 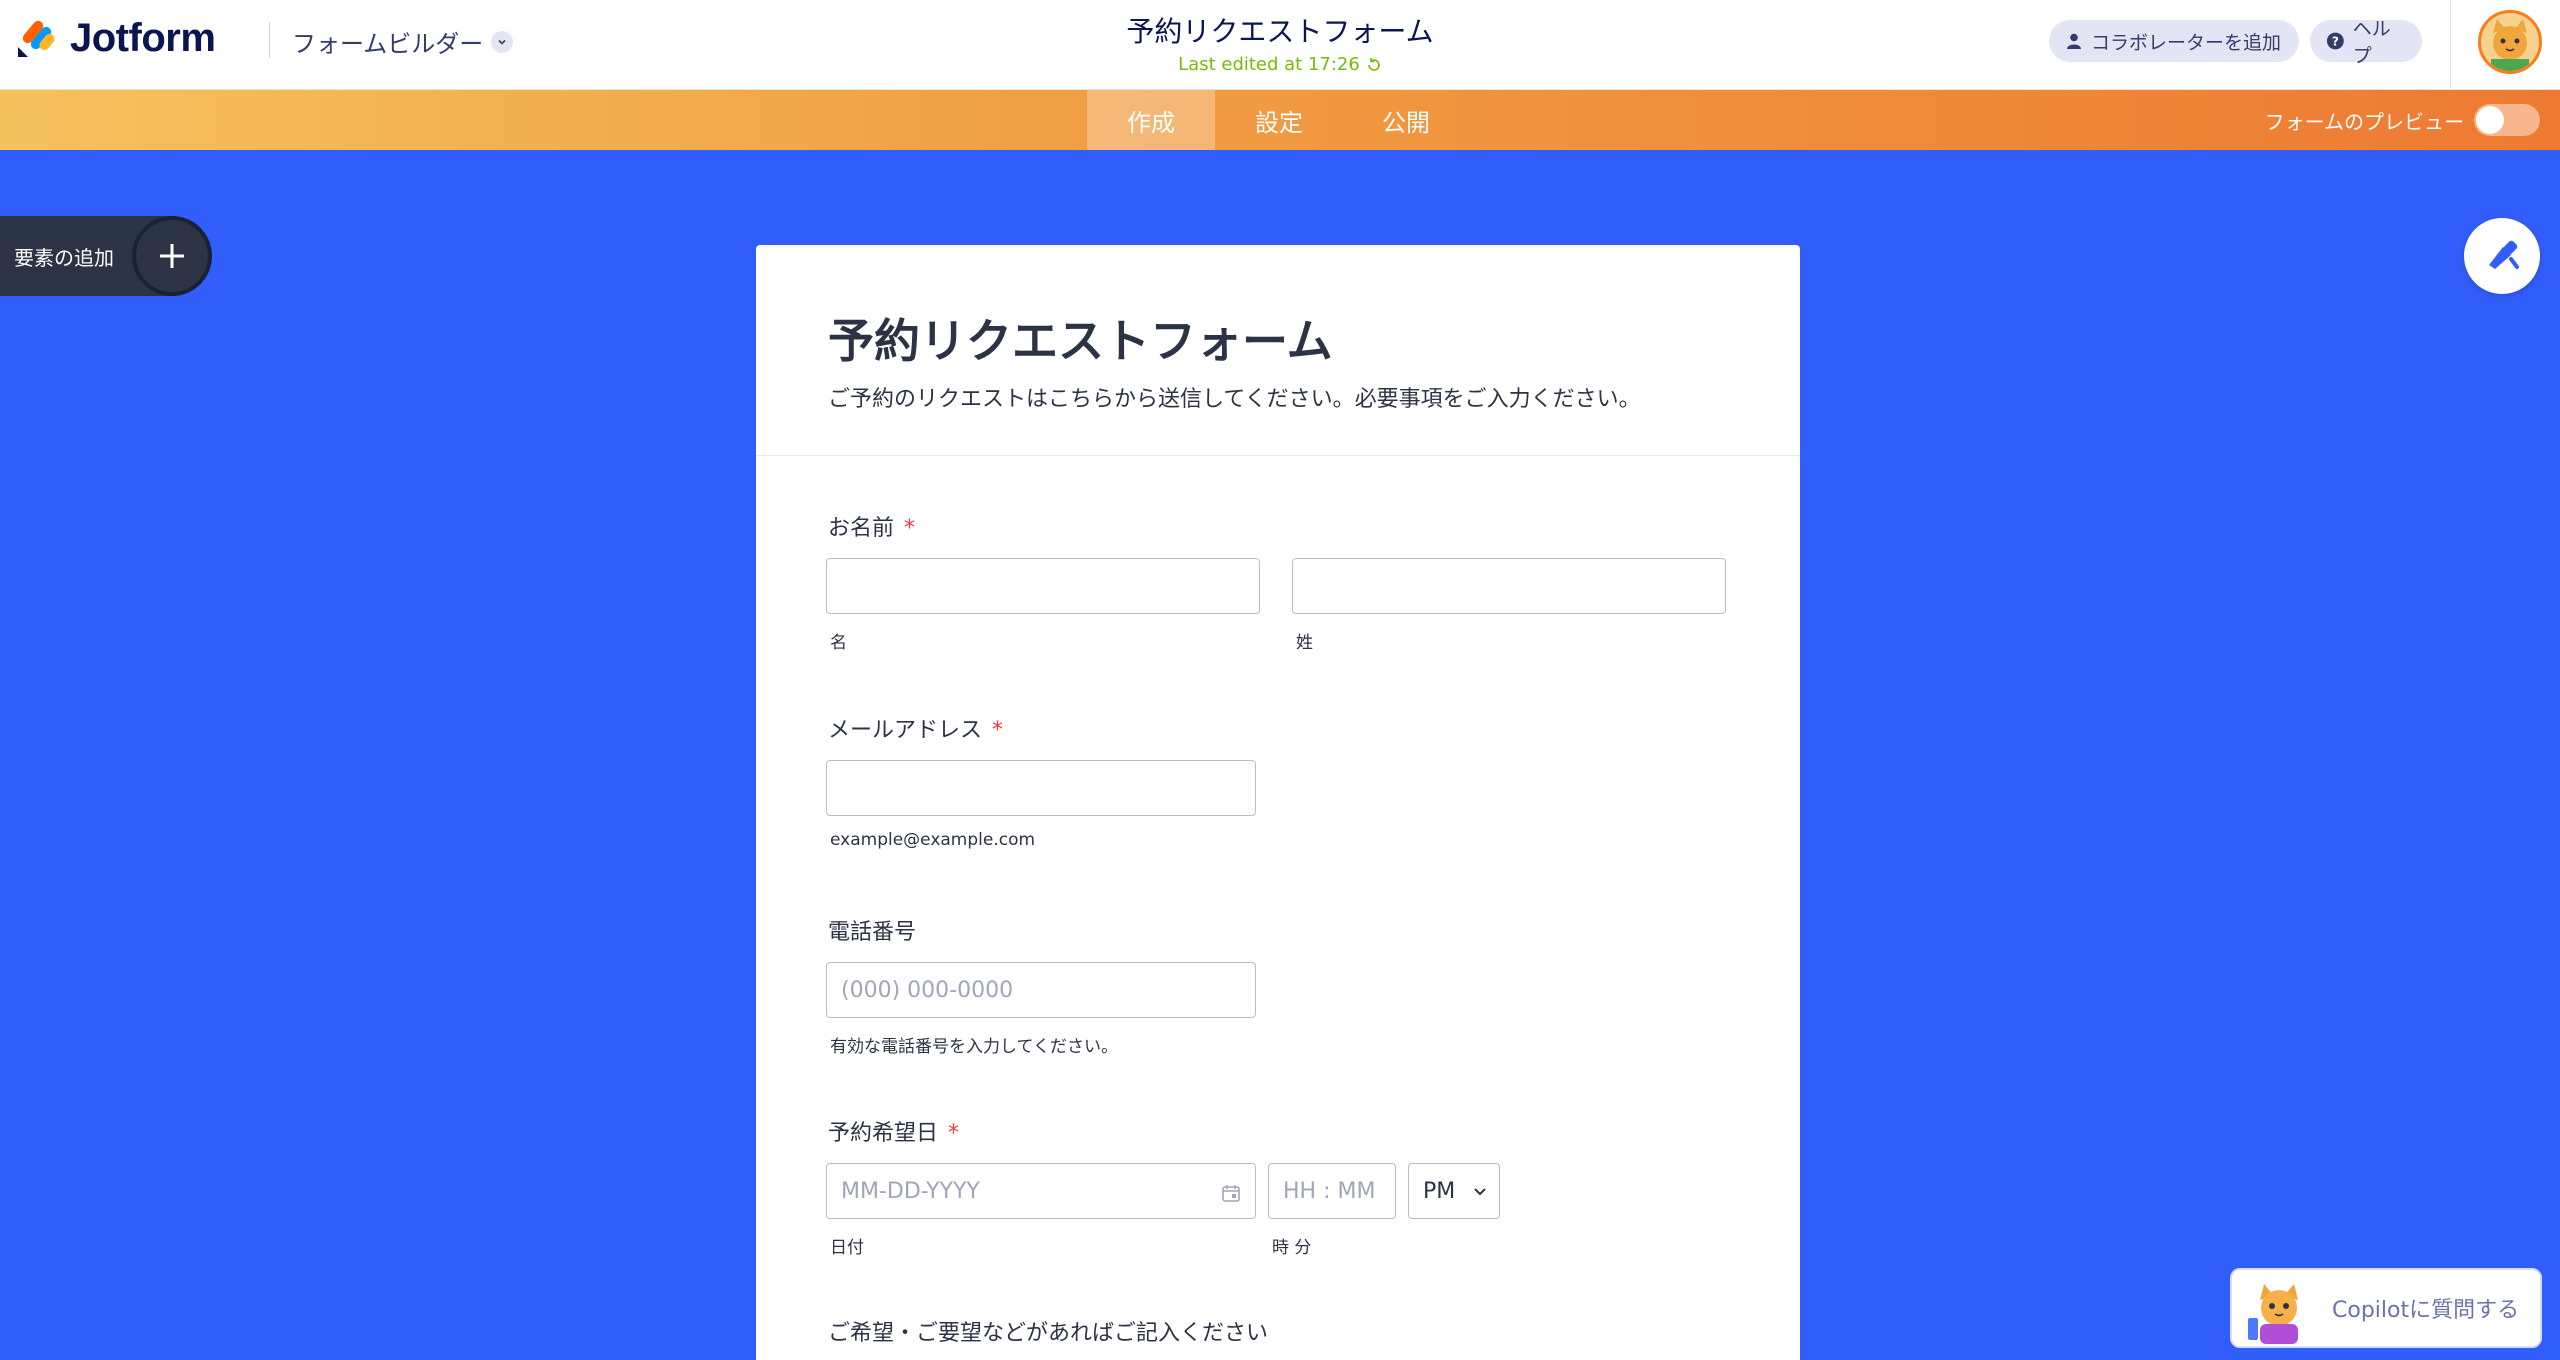 What do you see at coordinates (1277, 781) in the screenshot?
I see `field-email: メールアドレス * example@example.com` at bounding box center [1277, 781].